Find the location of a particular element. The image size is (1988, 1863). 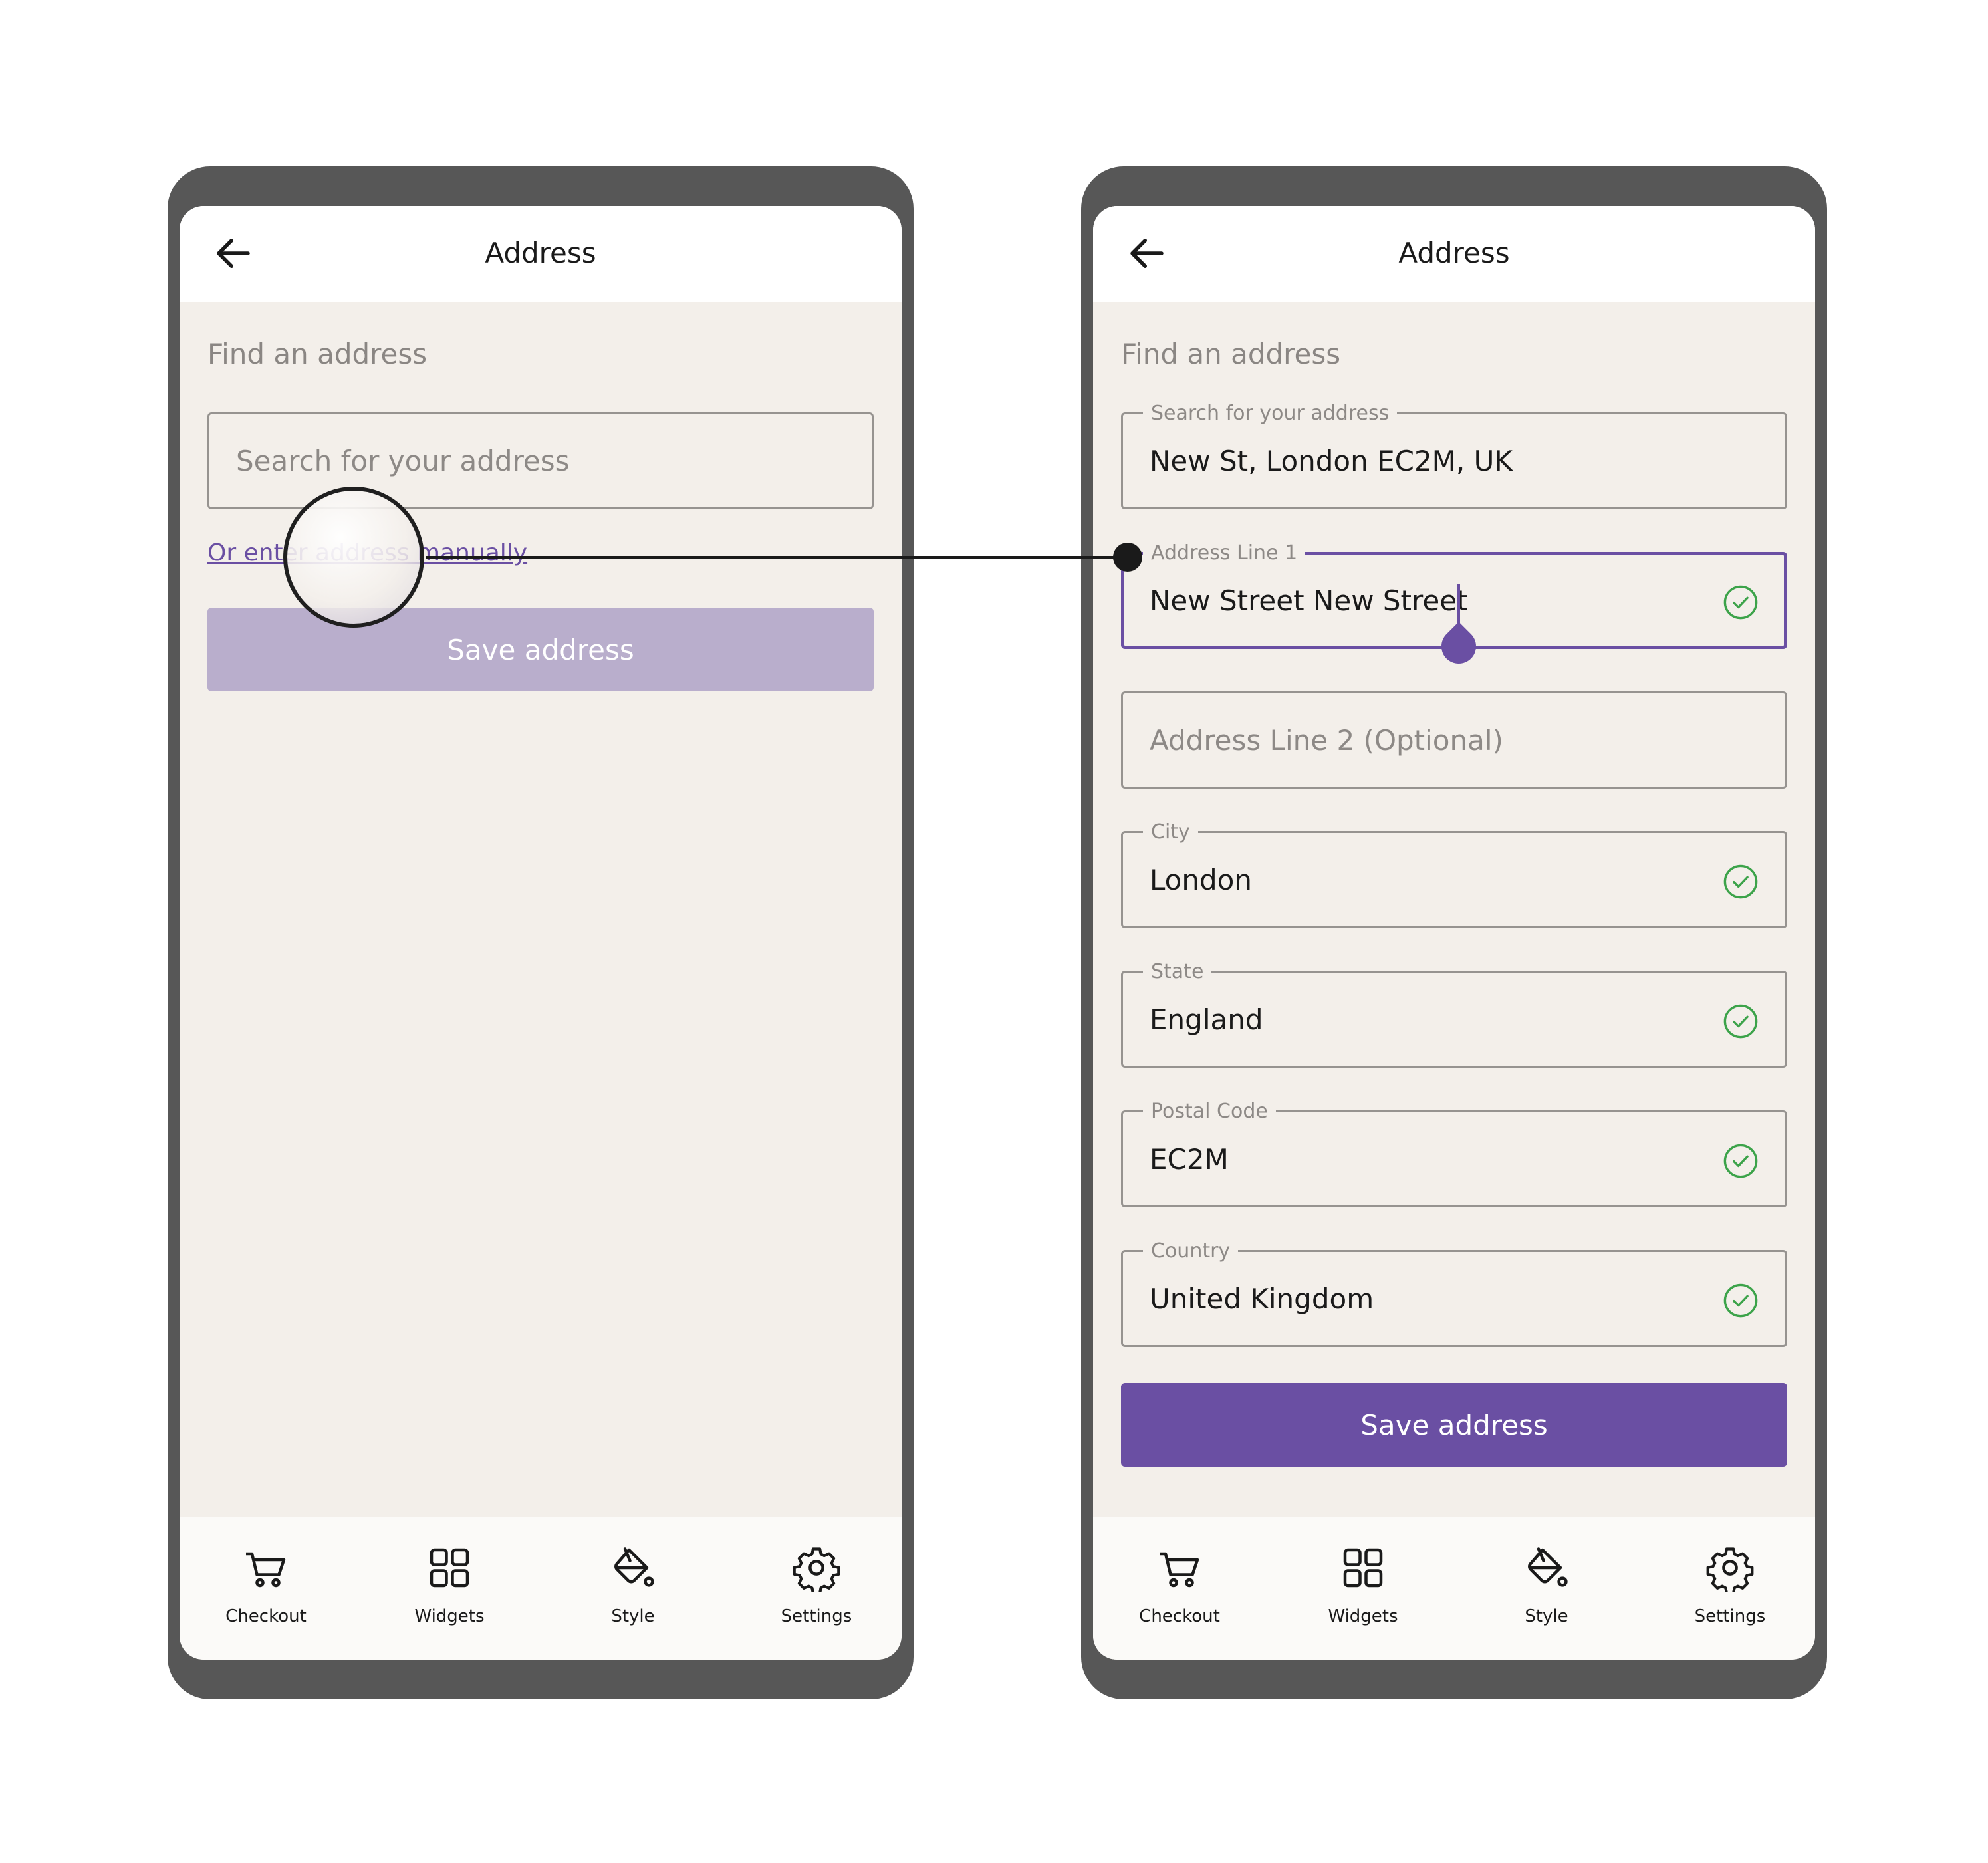

postal-code-value: EC2M is located at coordinates (1189, 1159).